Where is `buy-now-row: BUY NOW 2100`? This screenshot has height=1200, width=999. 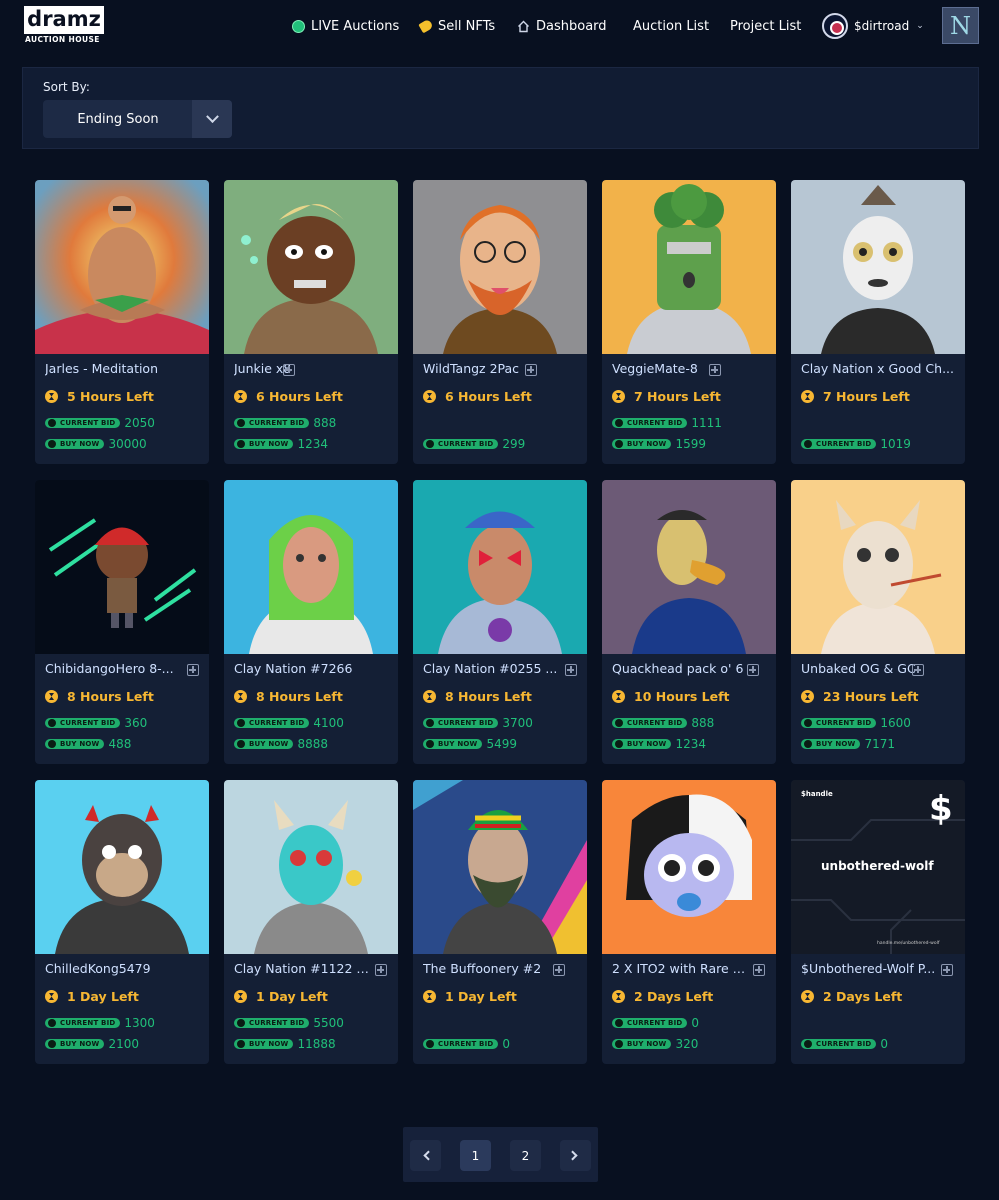 buy-now-row: BUY NOW 2100 is located at coordinates (92, 1044).